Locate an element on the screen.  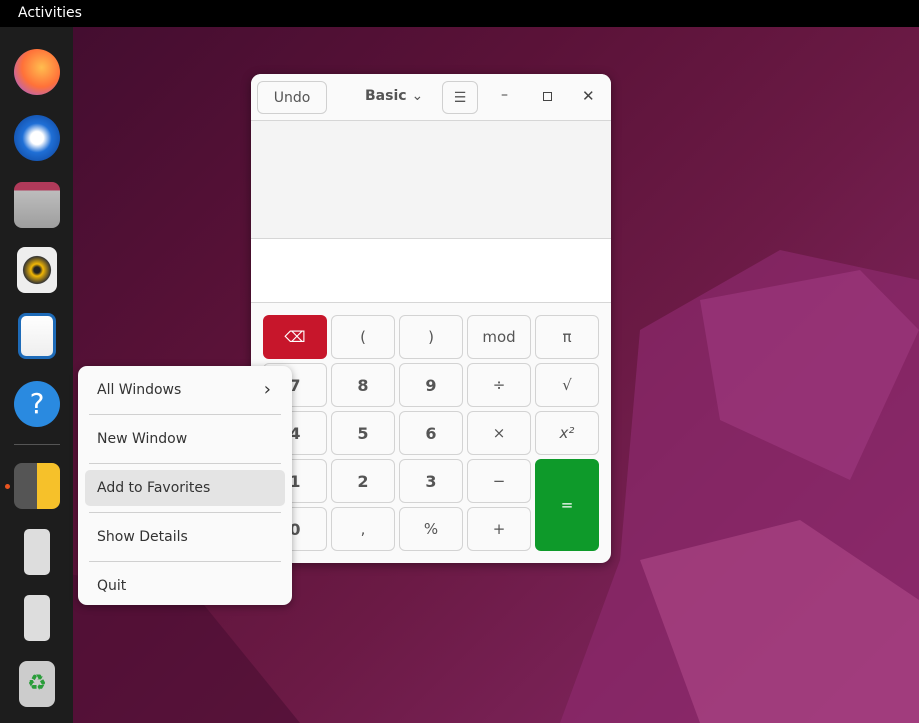
history-display is located at coordinates (431, 180).